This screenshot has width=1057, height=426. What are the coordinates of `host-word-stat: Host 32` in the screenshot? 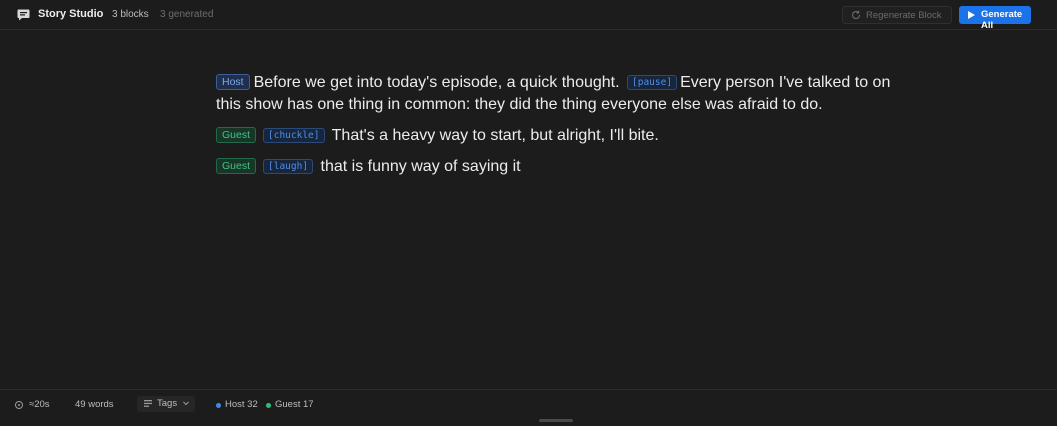 It's located at (241, 404).